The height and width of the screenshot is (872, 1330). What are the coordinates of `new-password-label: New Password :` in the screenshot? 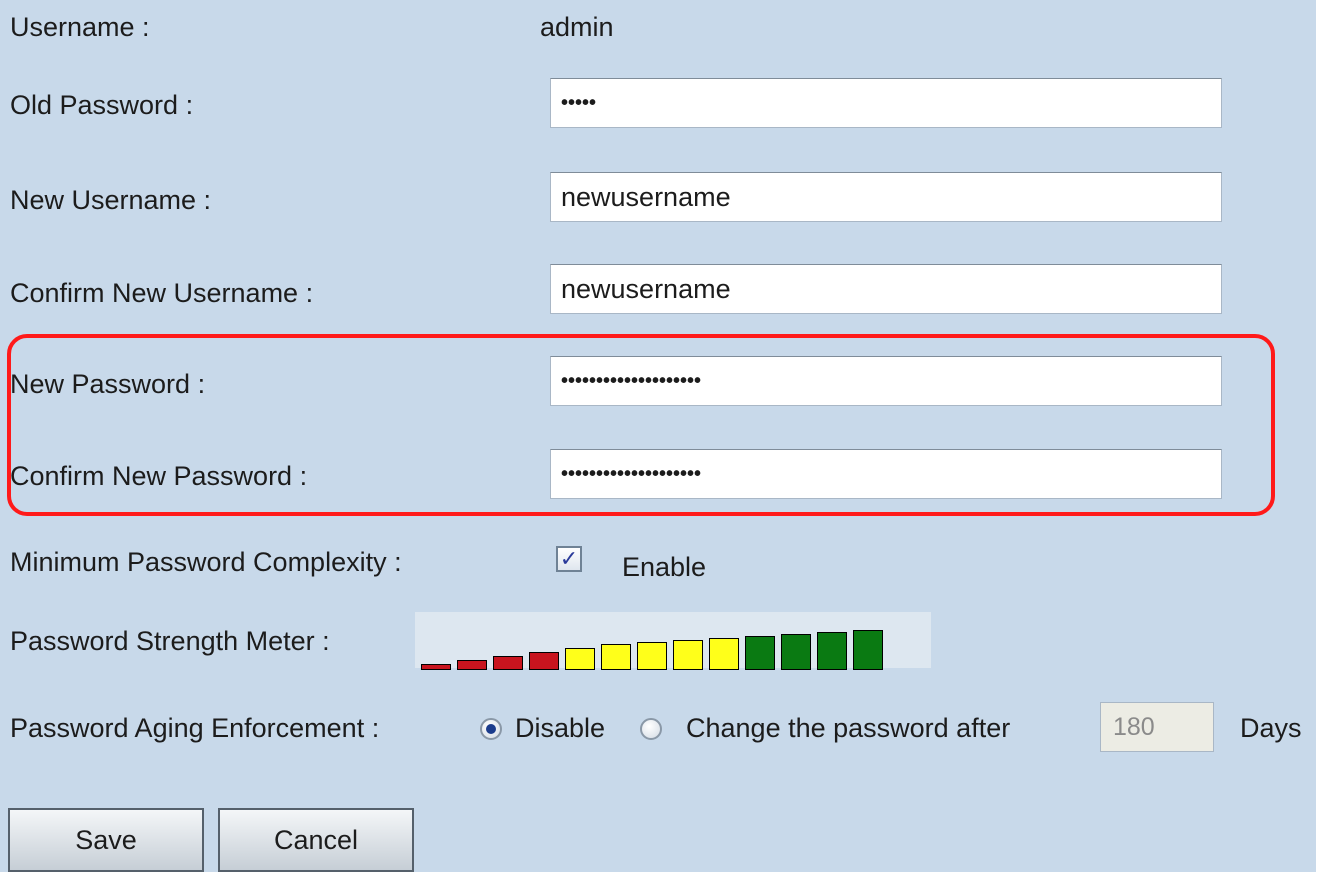 It's located at (108, 384).